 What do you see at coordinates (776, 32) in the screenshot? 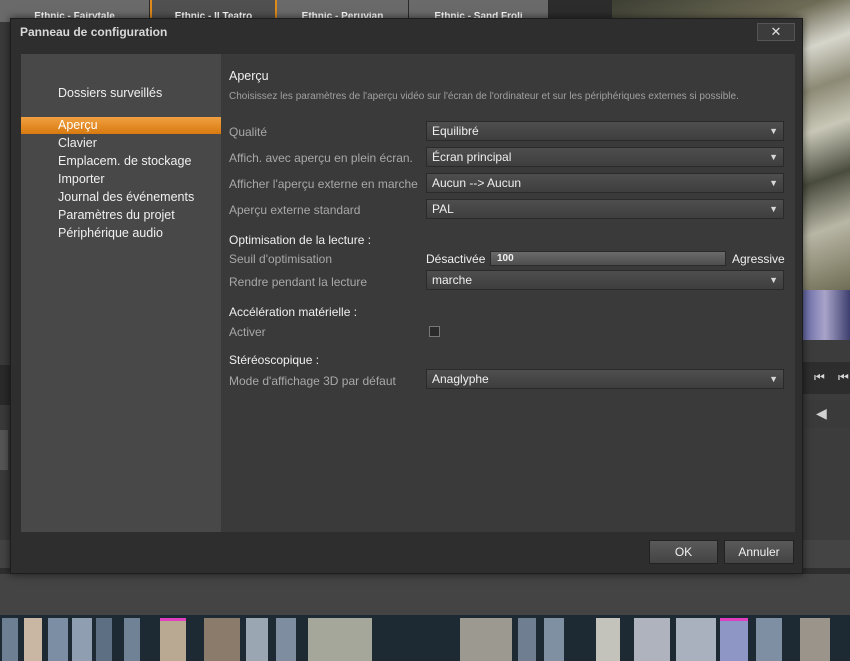
I see `close-icon: ✕` at bounding box center [776, 32].